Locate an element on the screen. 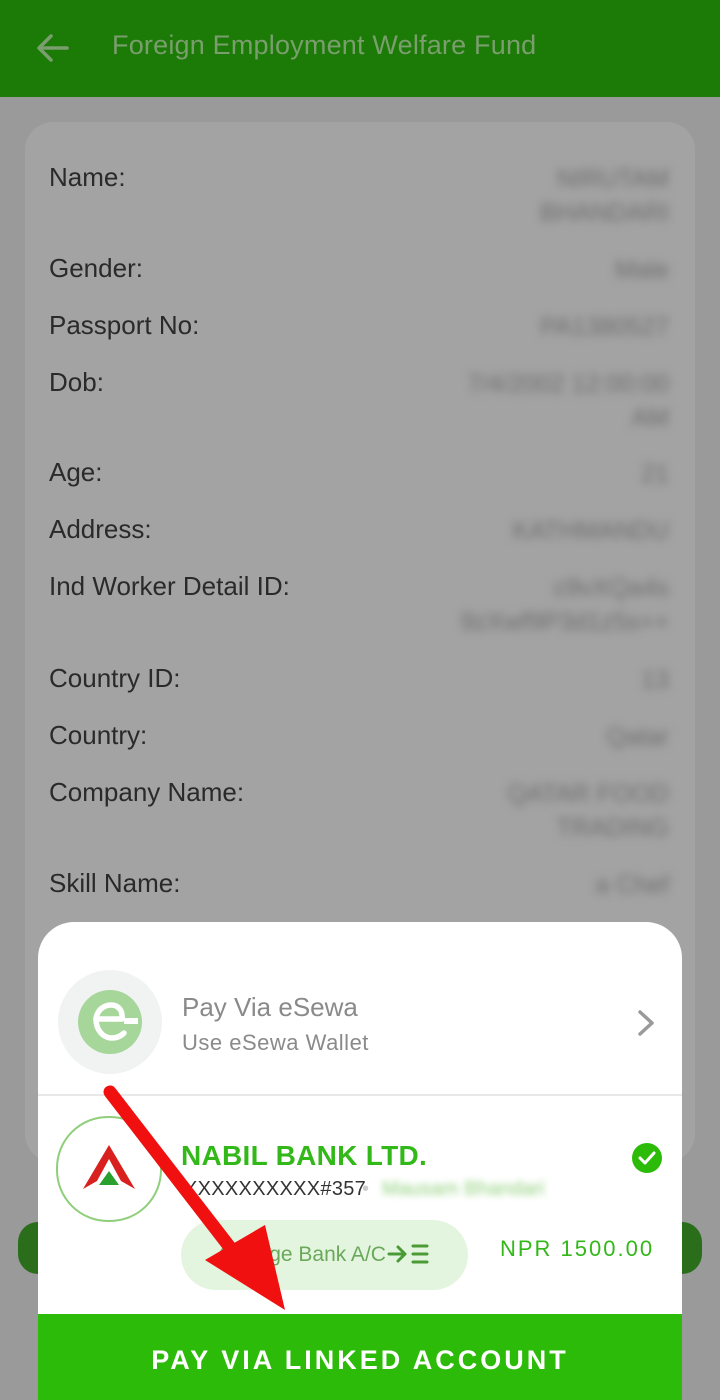 The image size is (720, 1400). esewa-option-title: Pay Via eSewa is located at coordinates (270, 1007).